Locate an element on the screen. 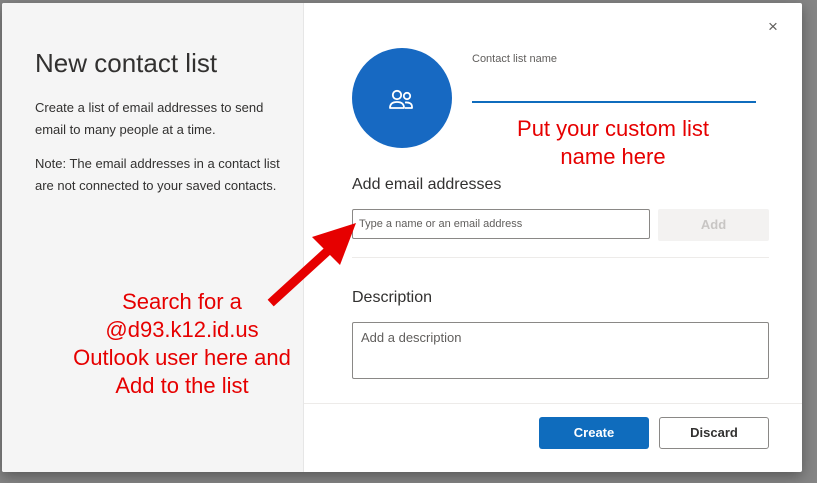 The width and height of the screenshot is (817, 483). add-email-heading: Add email addresses is located at coordinates (427, 184).